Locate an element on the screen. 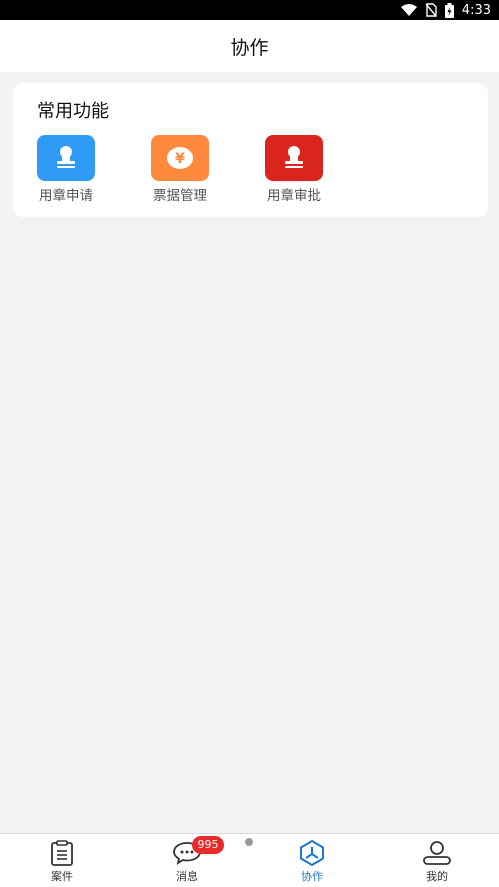 This screenshot has height=887, width=499. stamp-approval-button: 用章审批 is located at coordinates (294, 171).